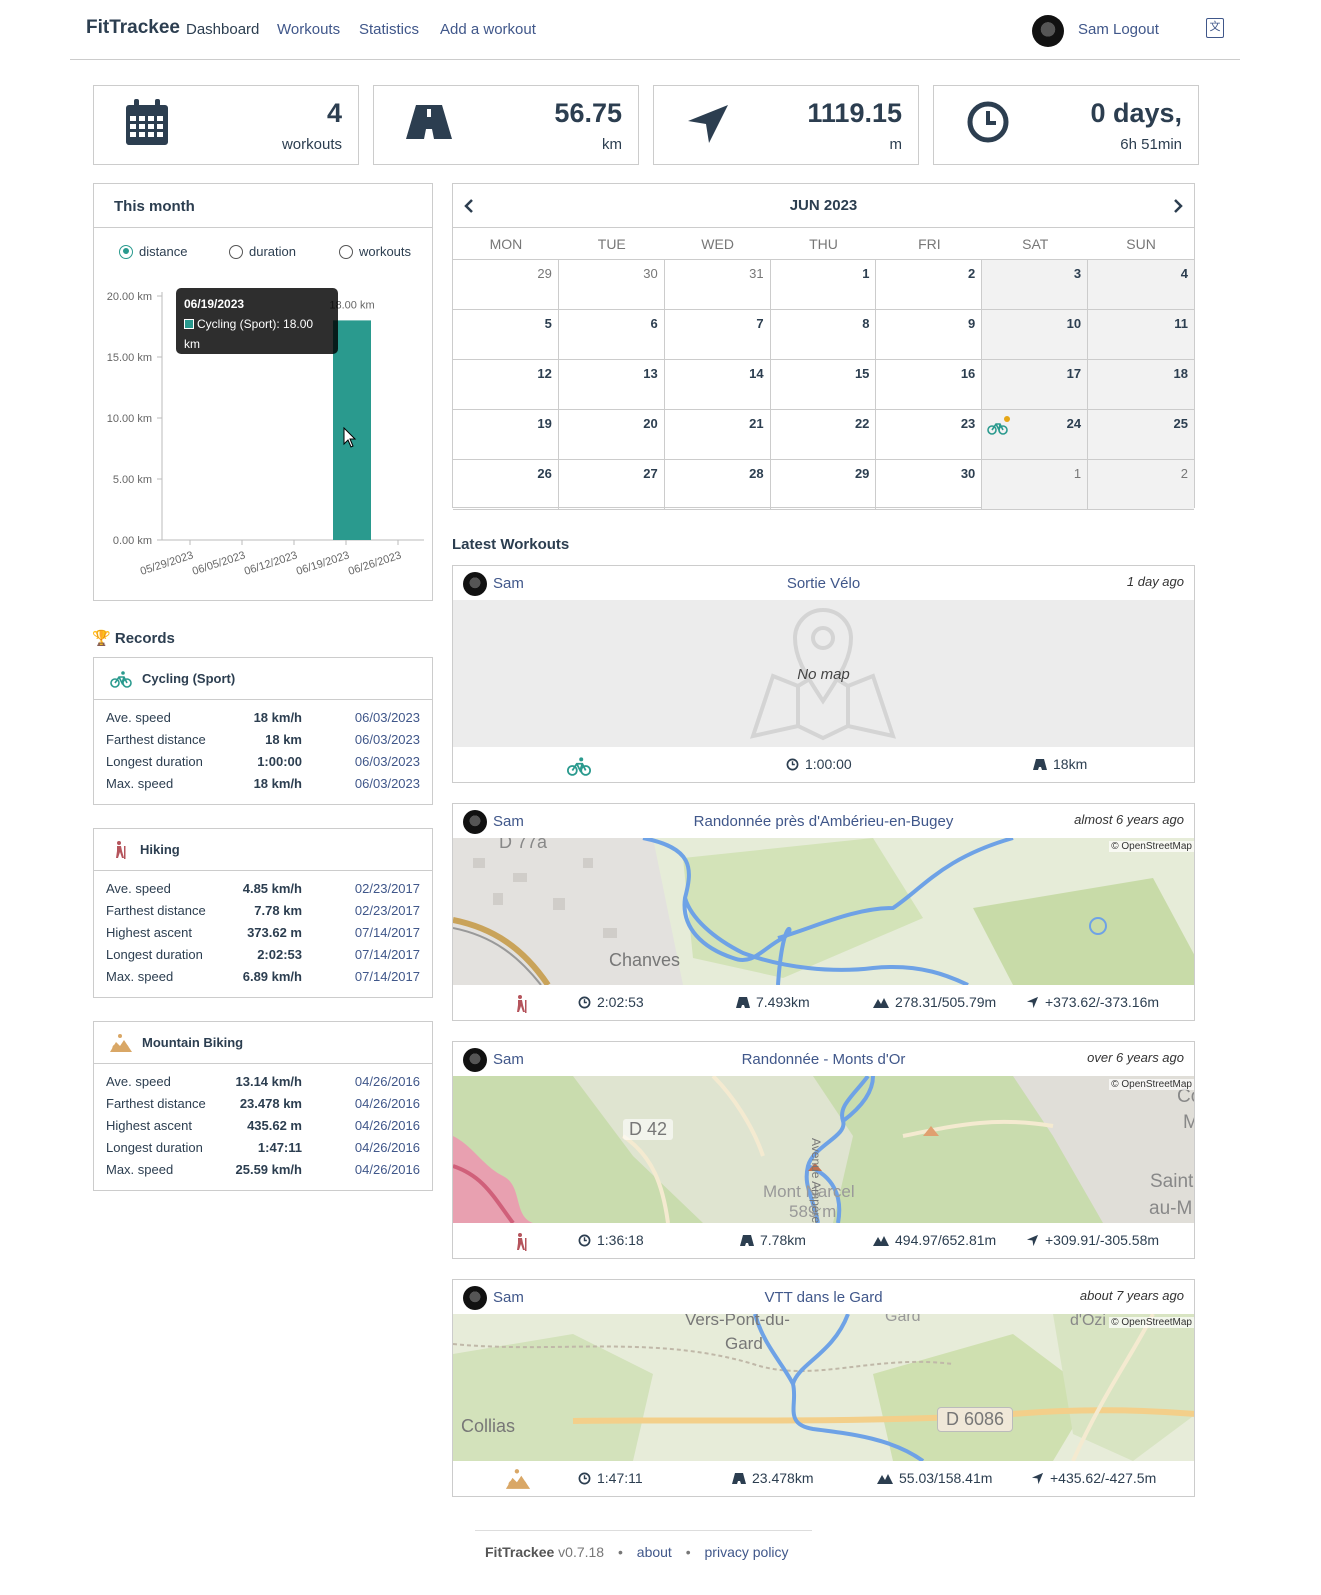 Image resolution: width=1321 pixels, height=1595 pixels. I want to click on hiking-icon, so click(522, 1242).